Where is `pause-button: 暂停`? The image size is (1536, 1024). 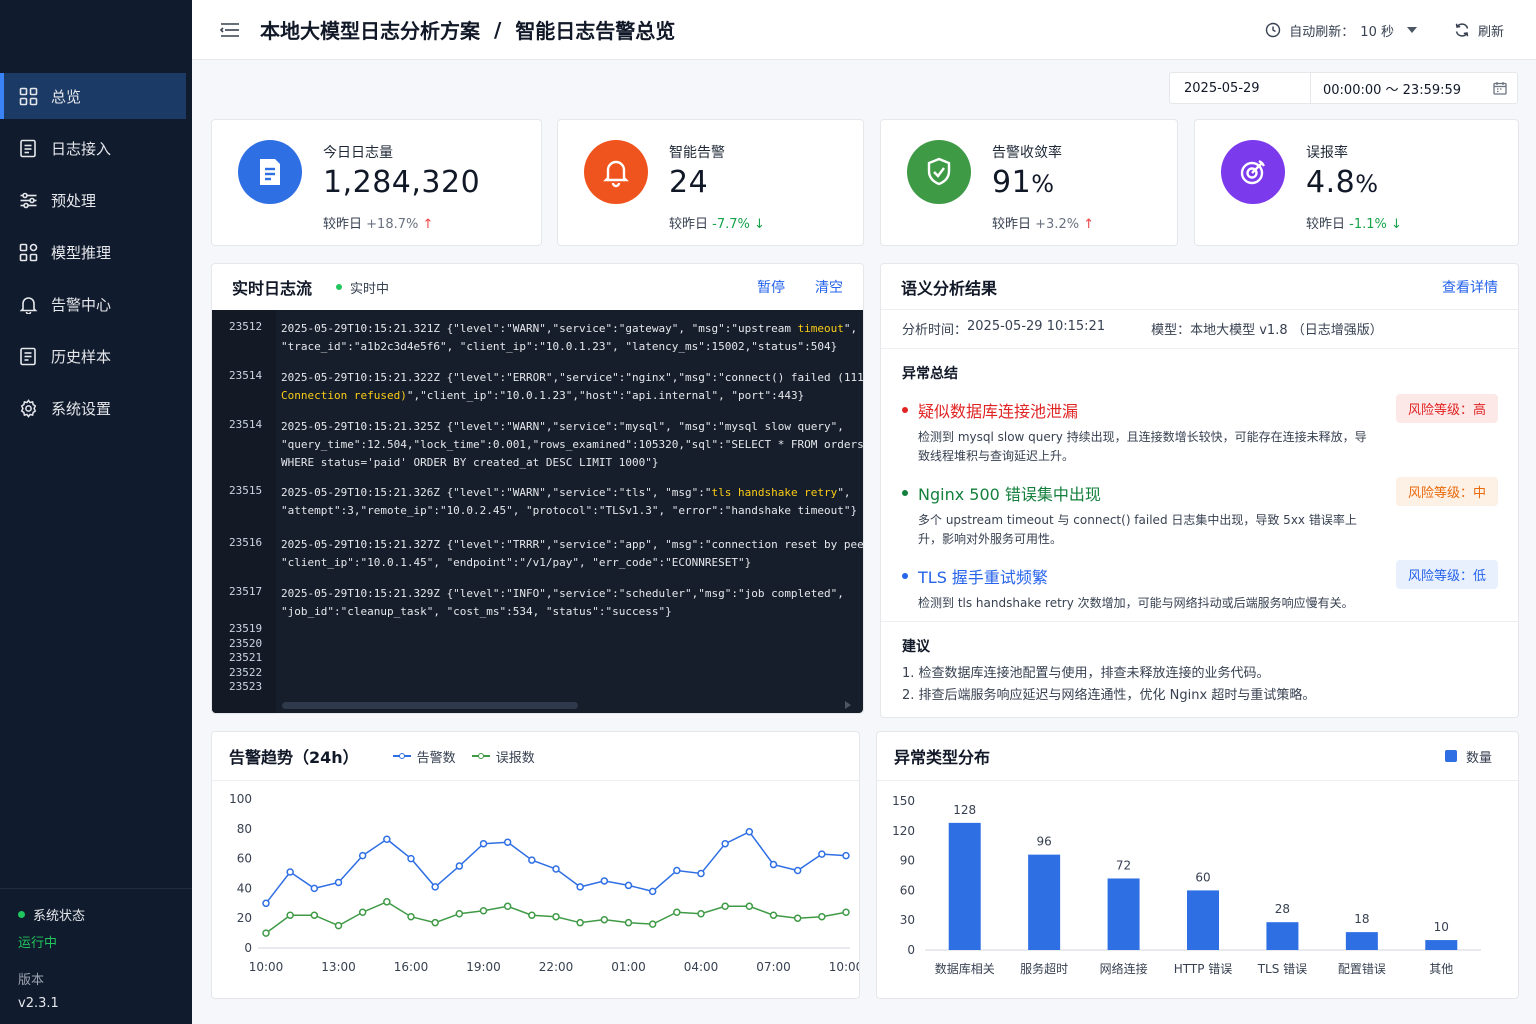
pause-button: 暂停 is located at coordinates (771, 287).